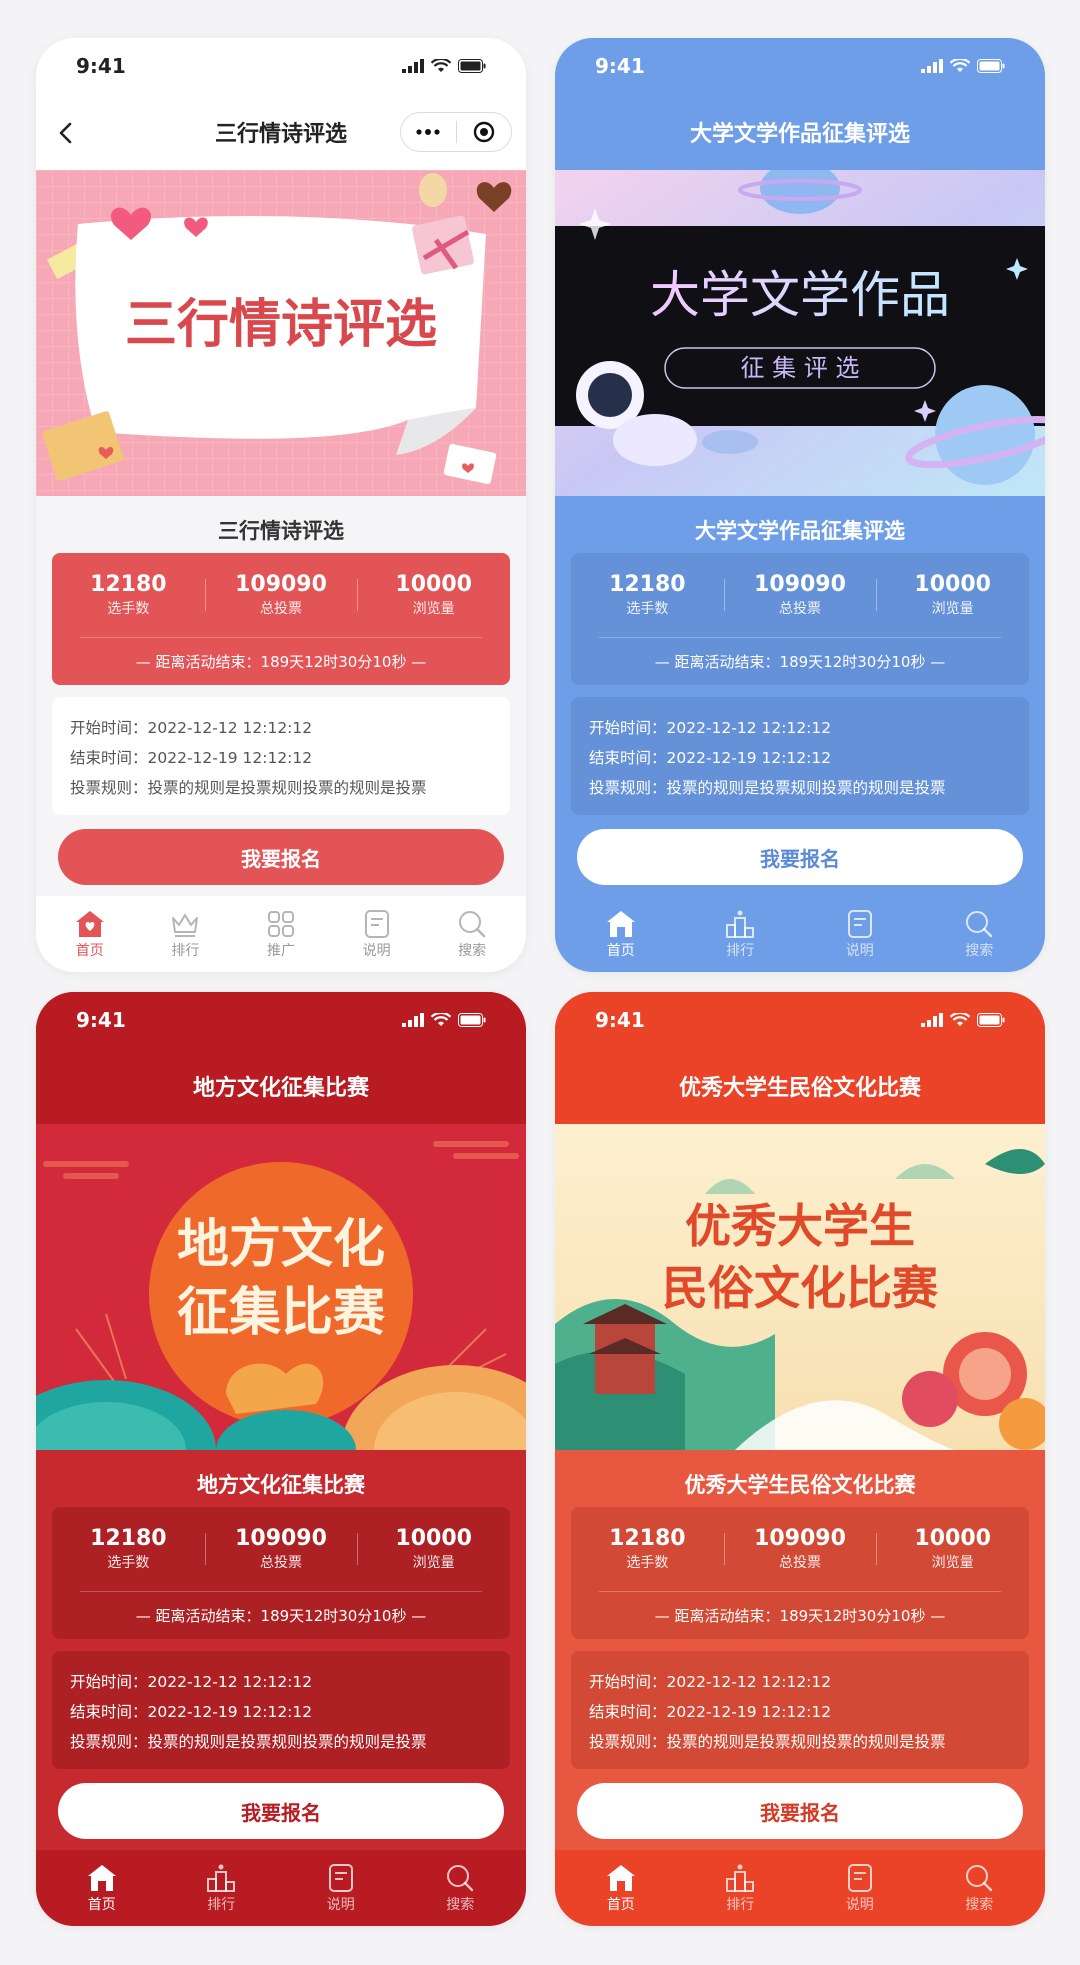  I want to click on chevron-left-icon, so click(65, 133).